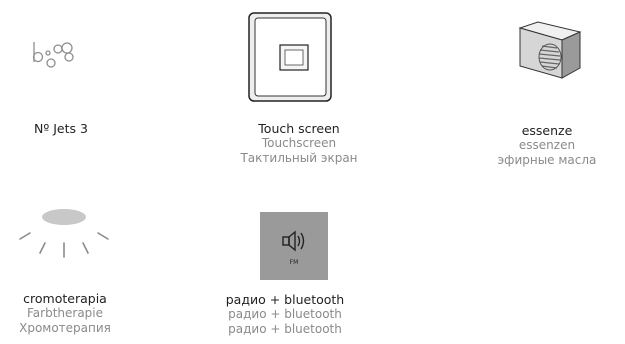 The width and height of the screenshot is (625, 344). What do you see at coordinates (299, 128) in the screenshot?
I see `touch-screen-label-it: Touch screen` at bounding box center [299, 128].